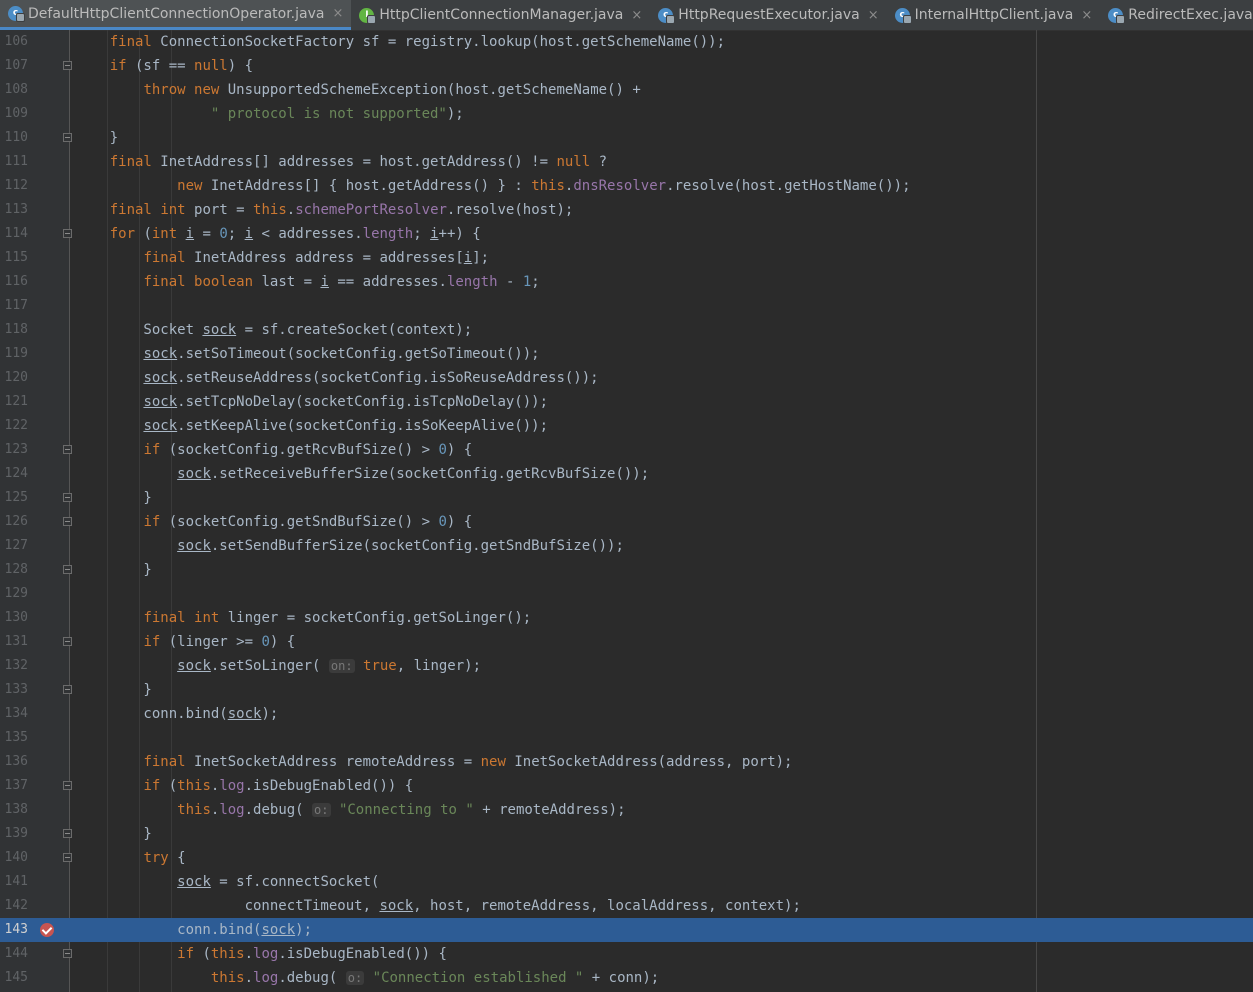 This screenshot has height=992, width=1253. What do you see at coordinates (130, 858) in the screenshot?
I see `code-text: try {` at bounding box center [130, 858].